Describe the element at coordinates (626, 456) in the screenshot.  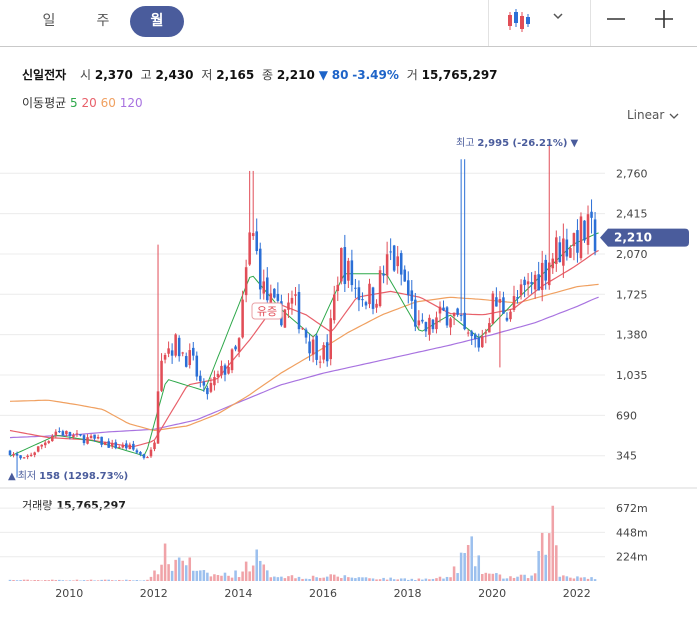
I see `price-tick-label: 345` at that location.